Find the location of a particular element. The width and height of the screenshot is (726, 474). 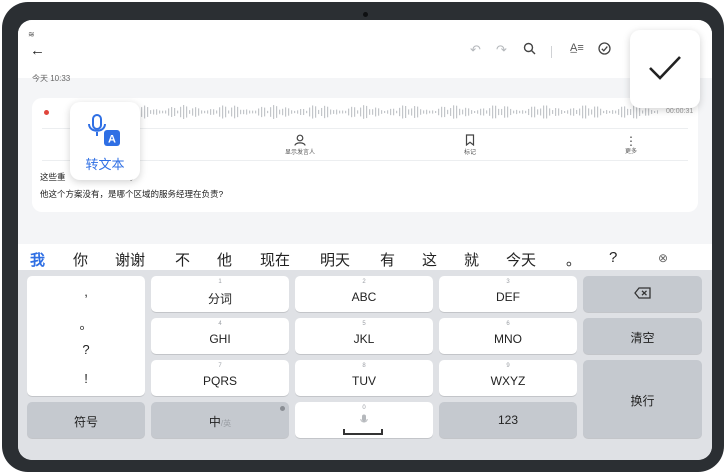

transcript-line-2: 他这个方案没有，是哪个区域的服务经理在负责? is located at coordinates (131, 194).